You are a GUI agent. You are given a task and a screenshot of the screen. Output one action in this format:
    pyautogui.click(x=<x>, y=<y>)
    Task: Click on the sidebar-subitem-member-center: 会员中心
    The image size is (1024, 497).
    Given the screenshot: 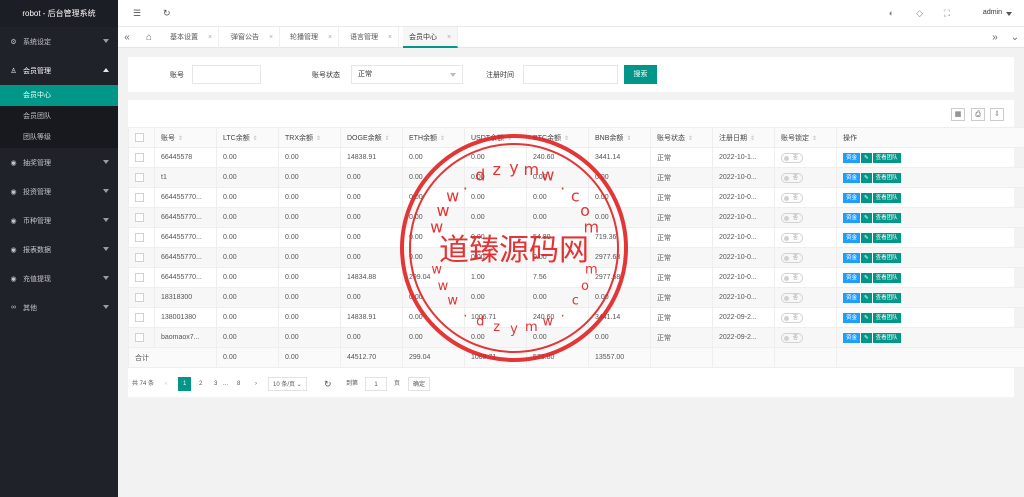 What is the action you would take?
    pyautogui.click(x=59, y=95)
    